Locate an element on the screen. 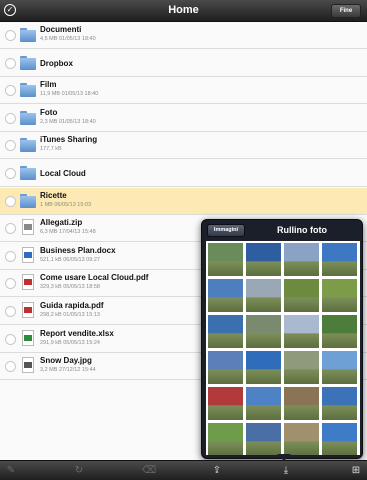 This screenshot has width=367, height=480. file-name: Guida rapida.pdf is located at coordinates (72, 305).